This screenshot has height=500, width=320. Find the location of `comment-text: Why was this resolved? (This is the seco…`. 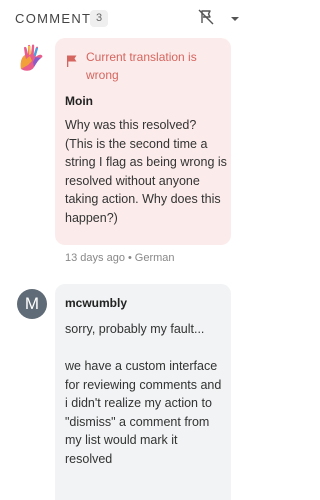

comment-text: Why was this resolved? (This is the seco… is located at coordinates (146, 171).